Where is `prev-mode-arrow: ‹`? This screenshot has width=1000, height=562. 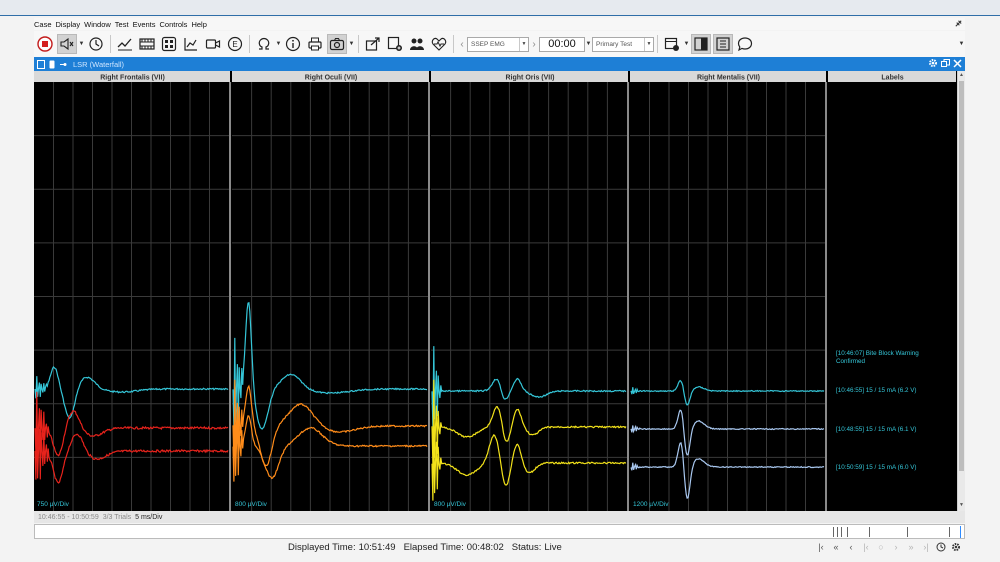
prev-mode-arrow: ‹ is located at coordinates (462, 44).